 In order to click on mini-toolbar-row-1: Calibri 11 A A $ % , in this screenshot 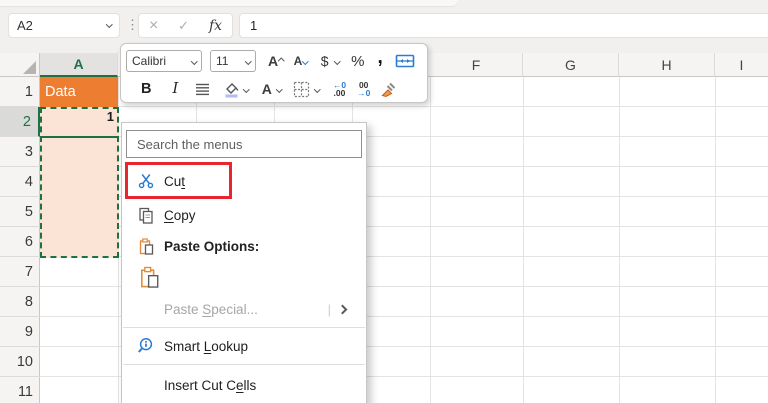, I will do `click(274, 61)`.